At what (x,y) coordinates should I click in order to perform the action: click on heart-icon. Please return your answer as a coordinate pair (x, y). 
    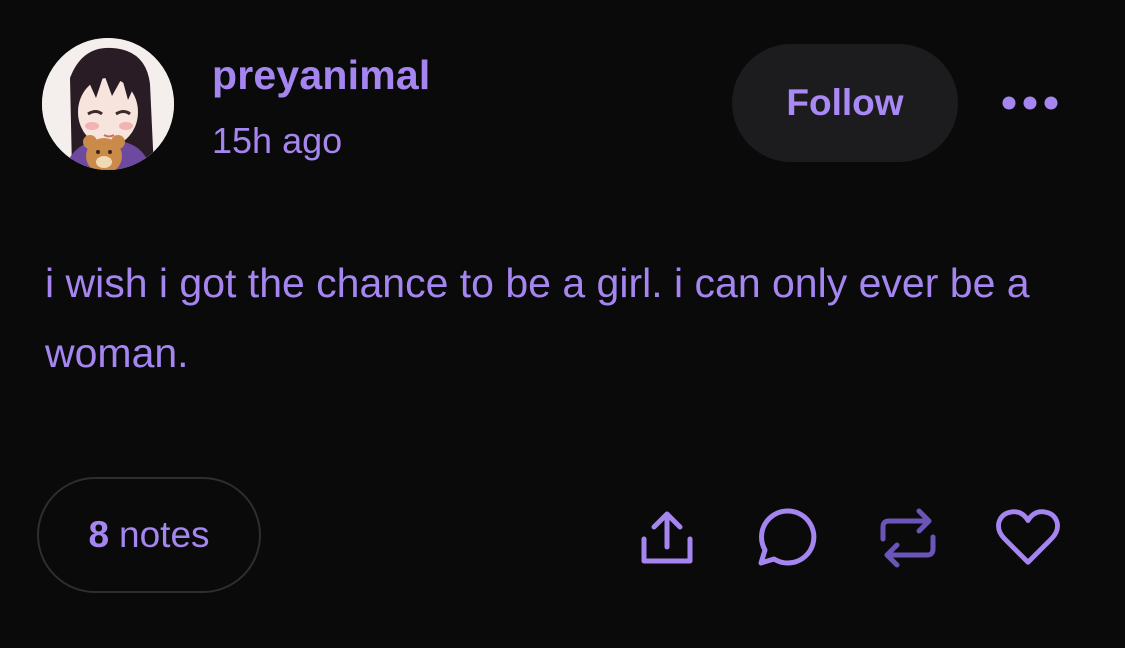
    Looking at the image, I should click on (1028, 537).